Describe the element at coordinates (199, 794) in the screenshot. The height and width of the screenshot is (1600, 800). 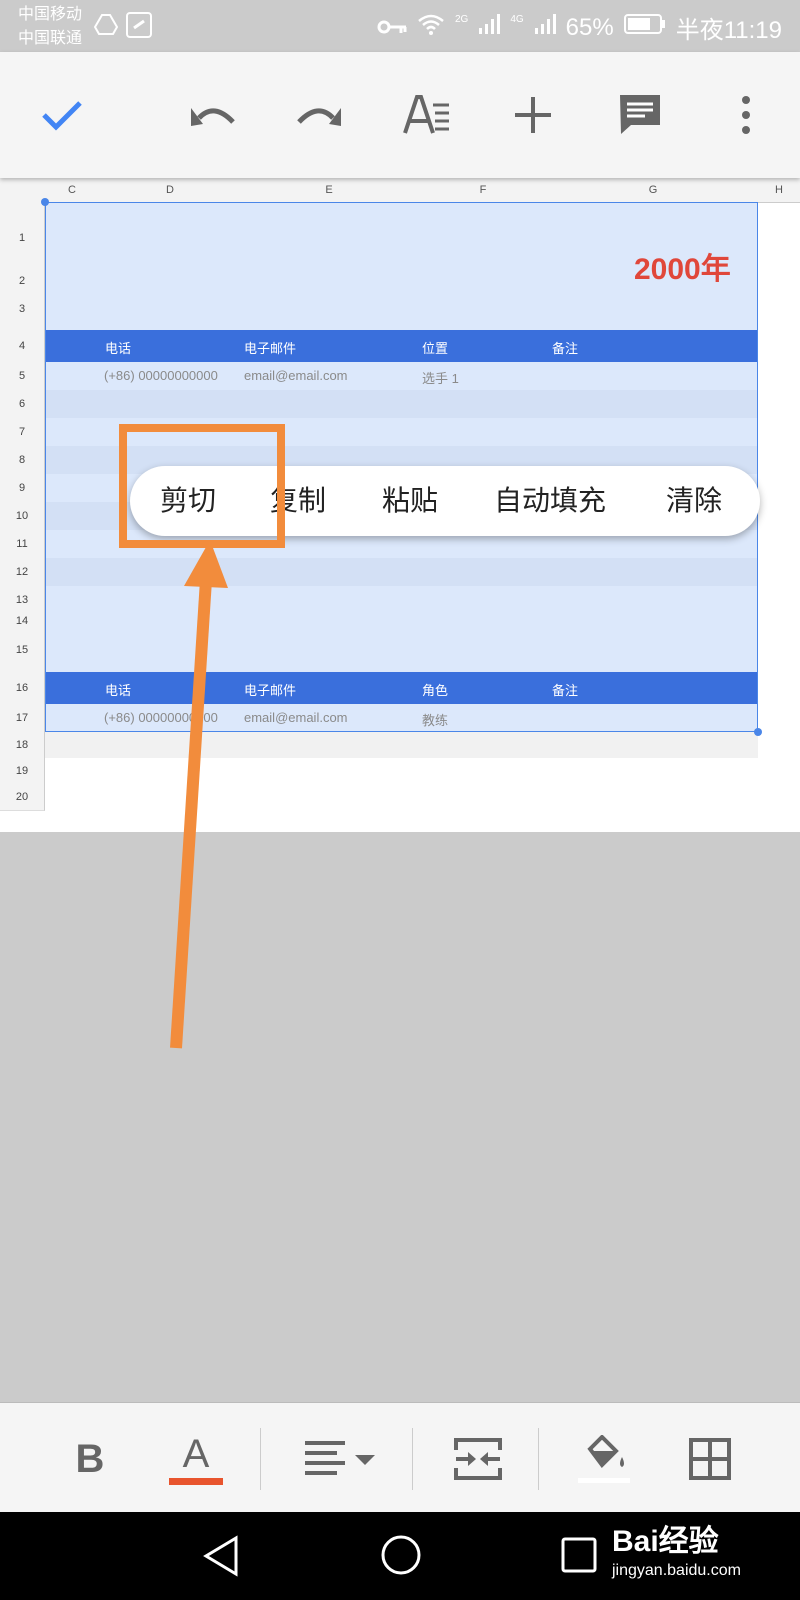
I see `annotation-arrow` at that location.